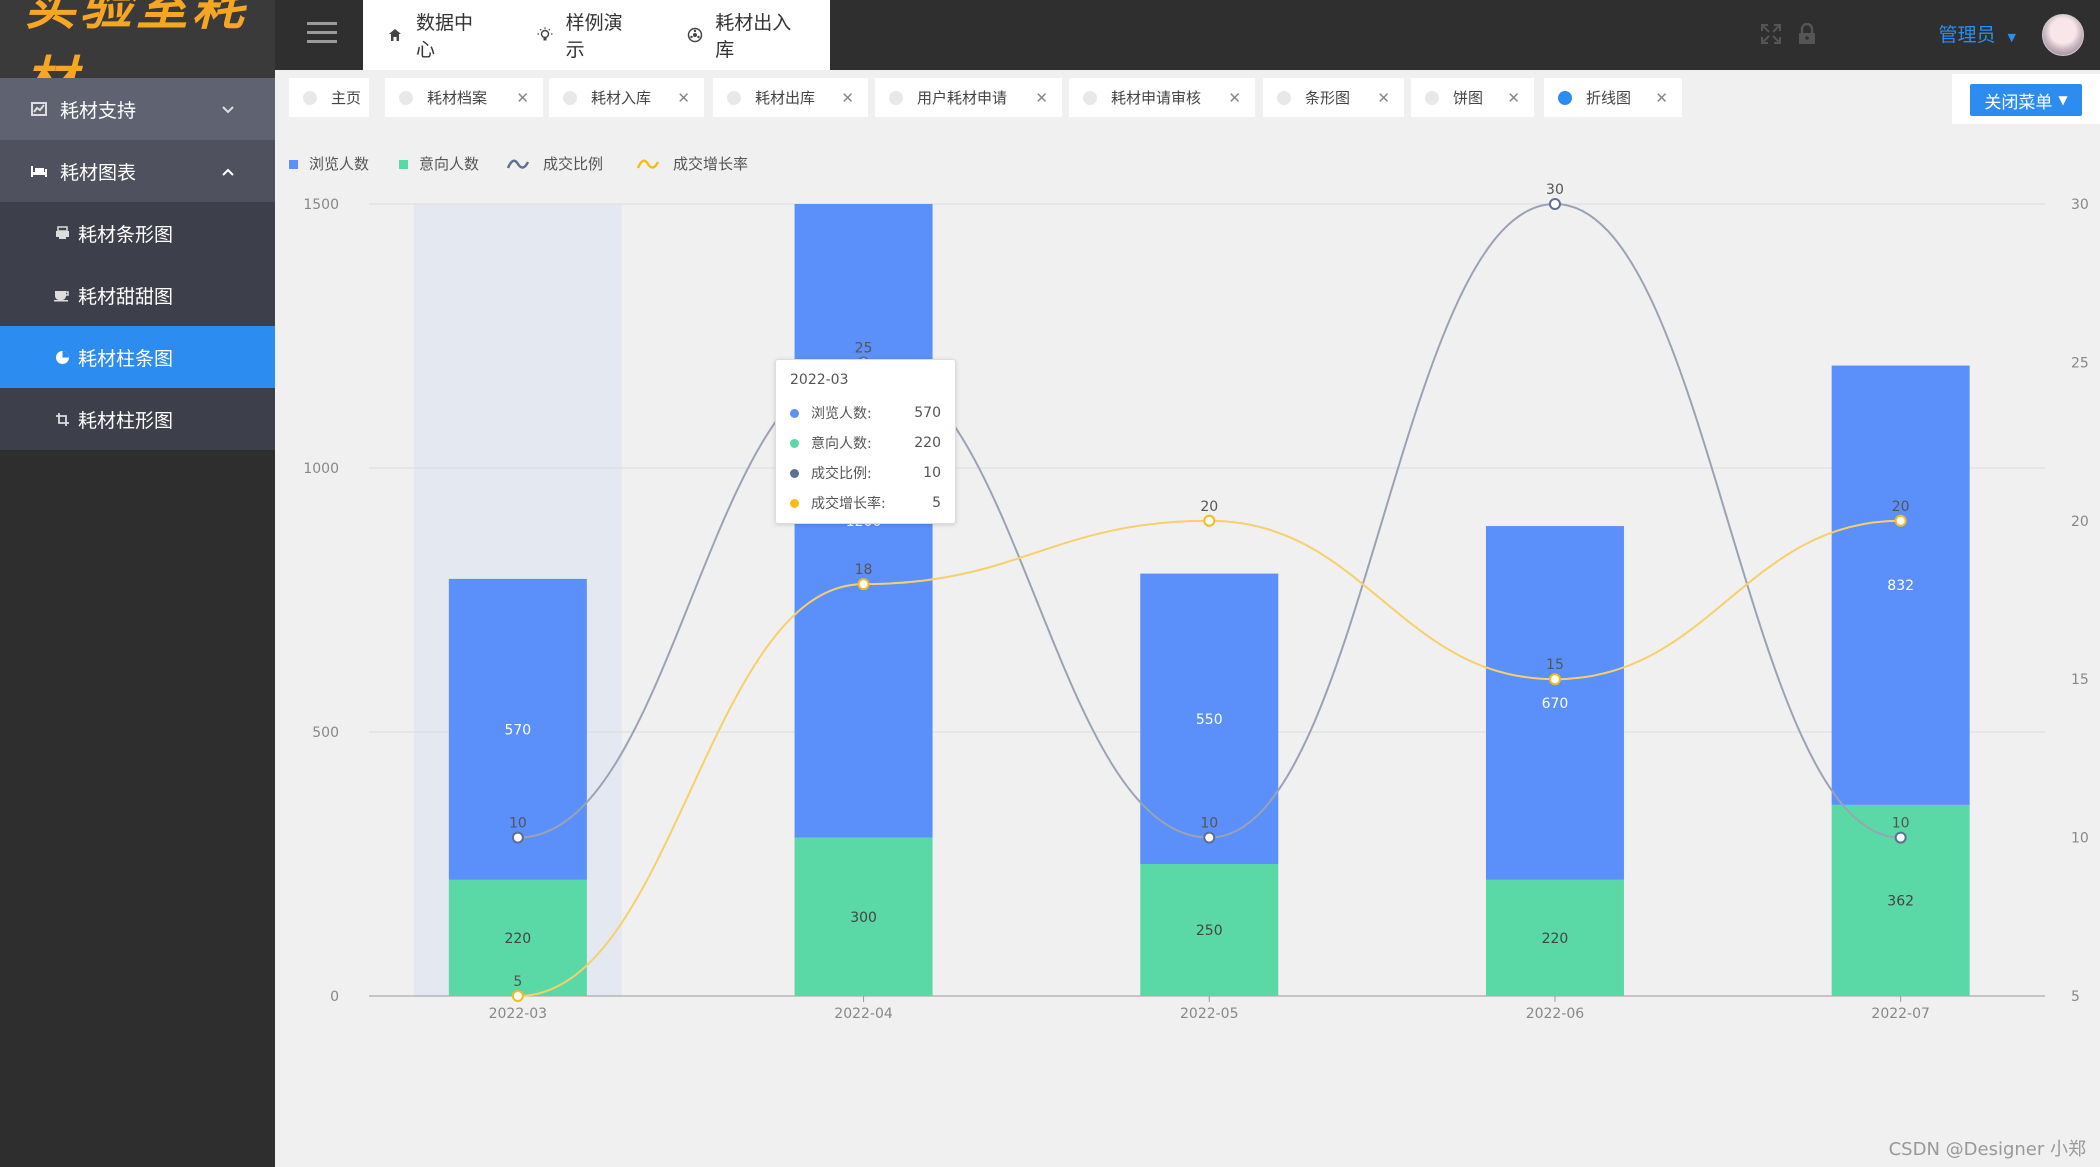 The height and width of the screenshot is (1167, 2100). Describe the element at coordinates (62, 233) in the screenshot. I see `printer-icon` at that location.